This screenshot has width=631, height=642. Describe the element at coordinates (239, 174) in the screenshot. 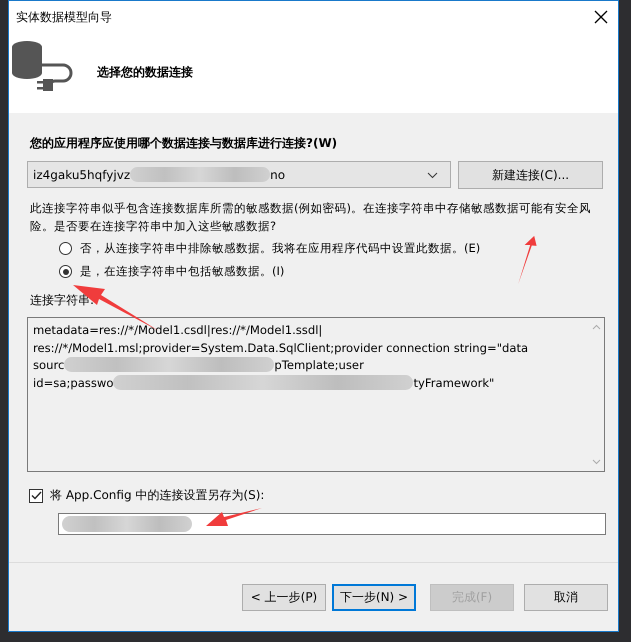

I see `connection-dropdown: iz4gaku5hqfyjvz no` at that location.